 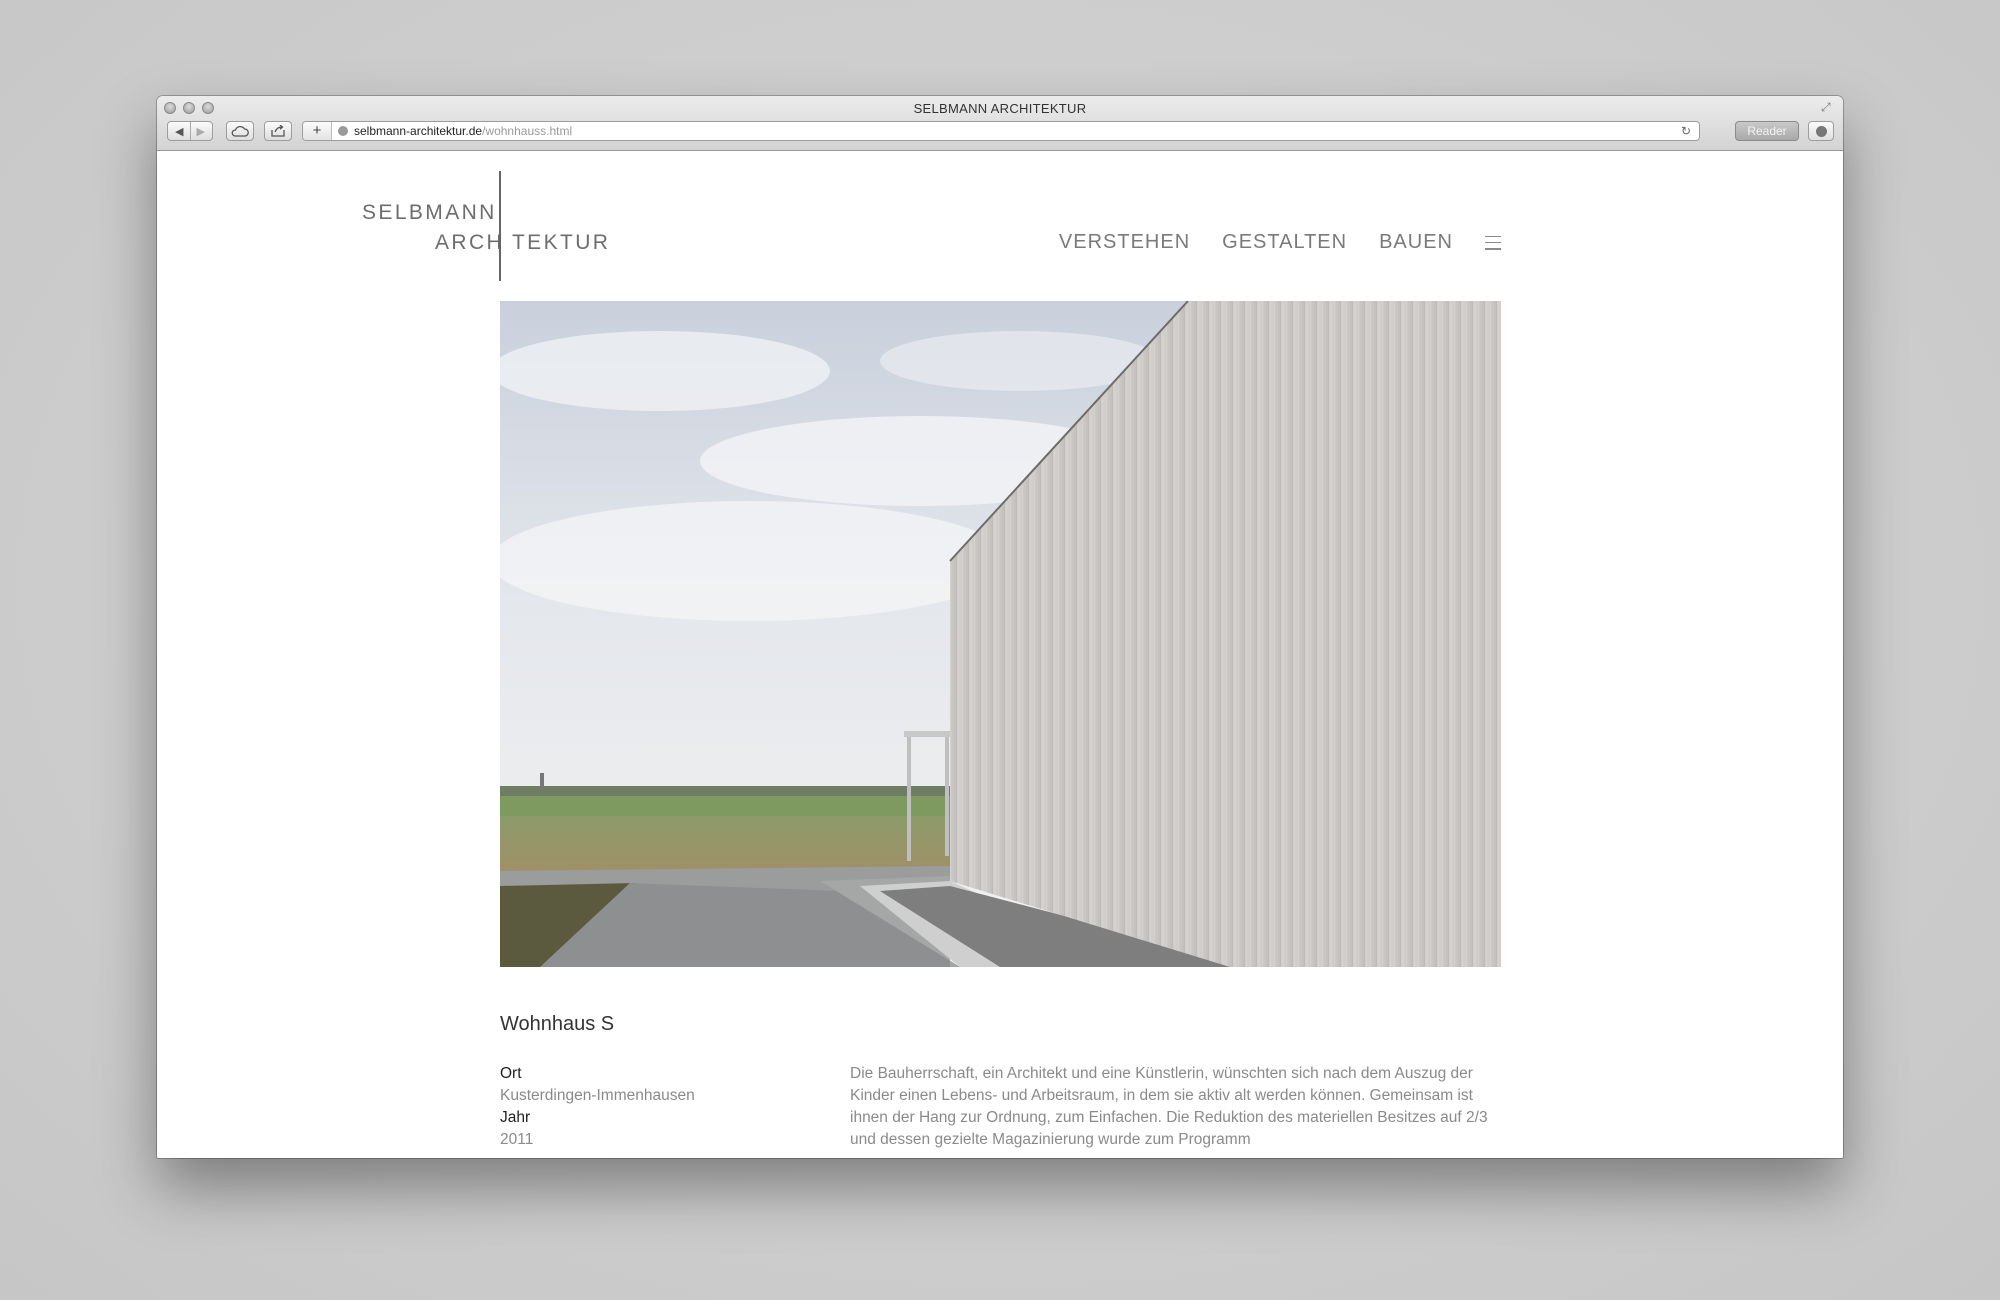 I want to click on reload-icon: ↻, so click(x=1686, y=131).